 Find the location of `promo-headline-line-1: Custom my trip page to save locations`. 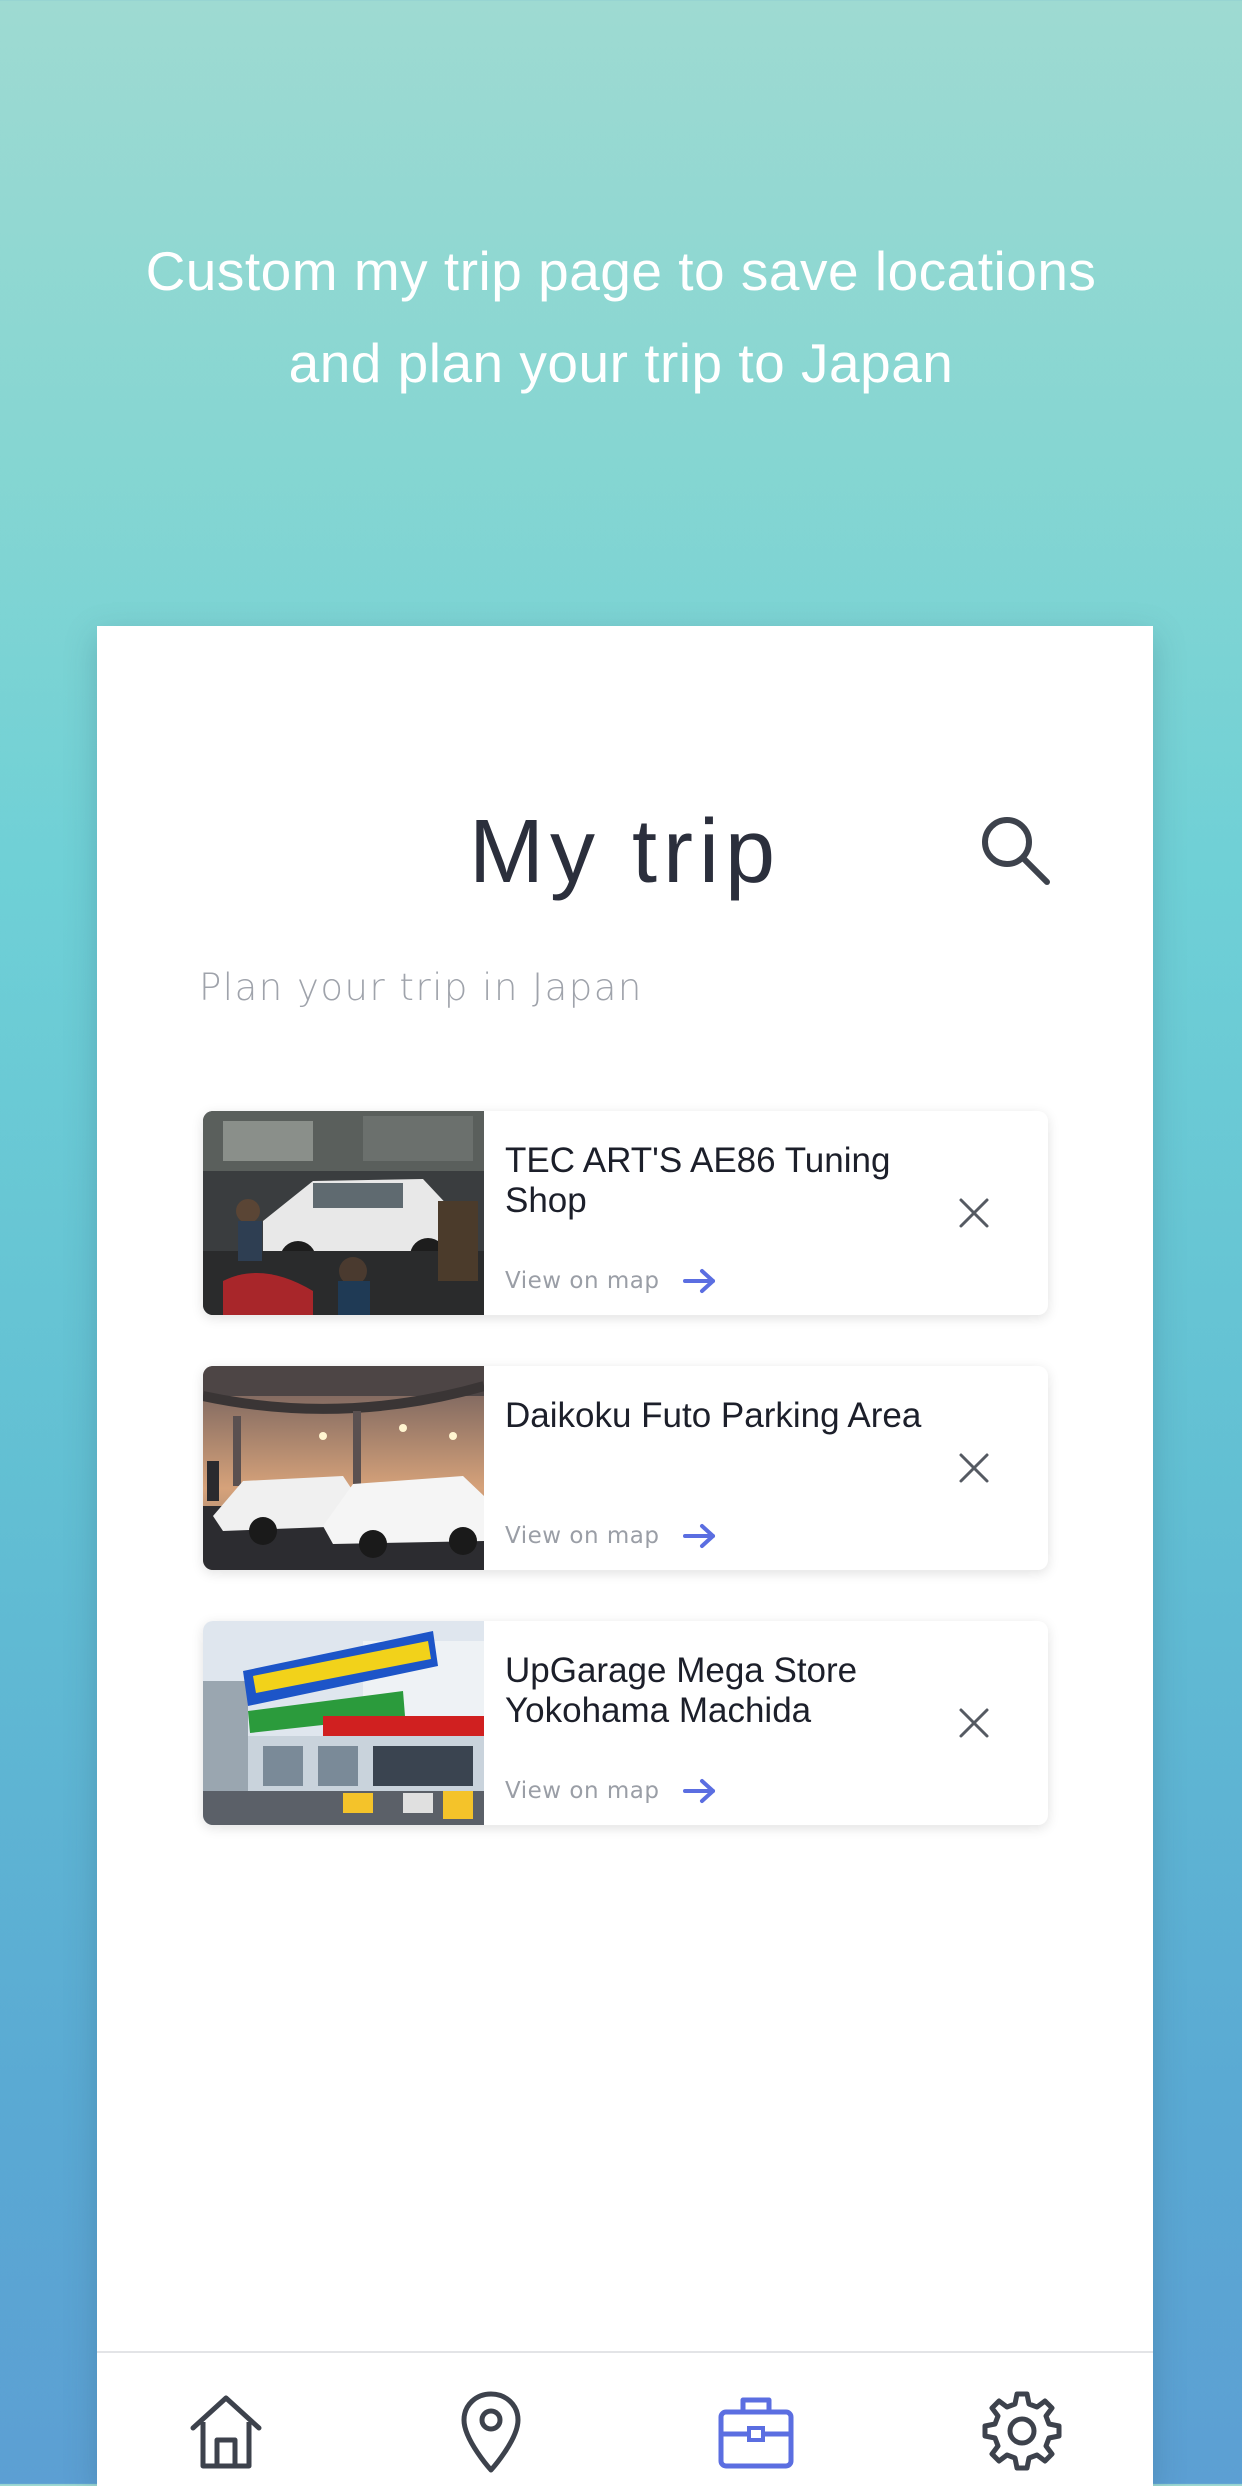

promo-headline-line-1: Custom my trip page to save locations is located at coordinates (621, 271).